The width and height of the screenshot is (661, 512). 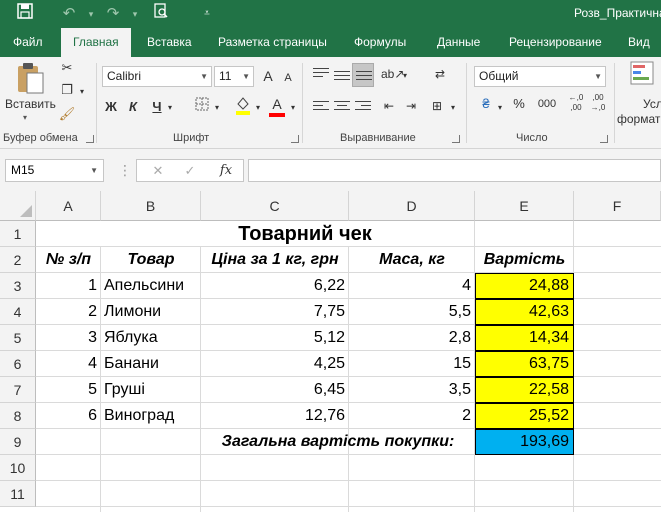 I want to click on tab-home: Главная, so click(x=96, y=42).